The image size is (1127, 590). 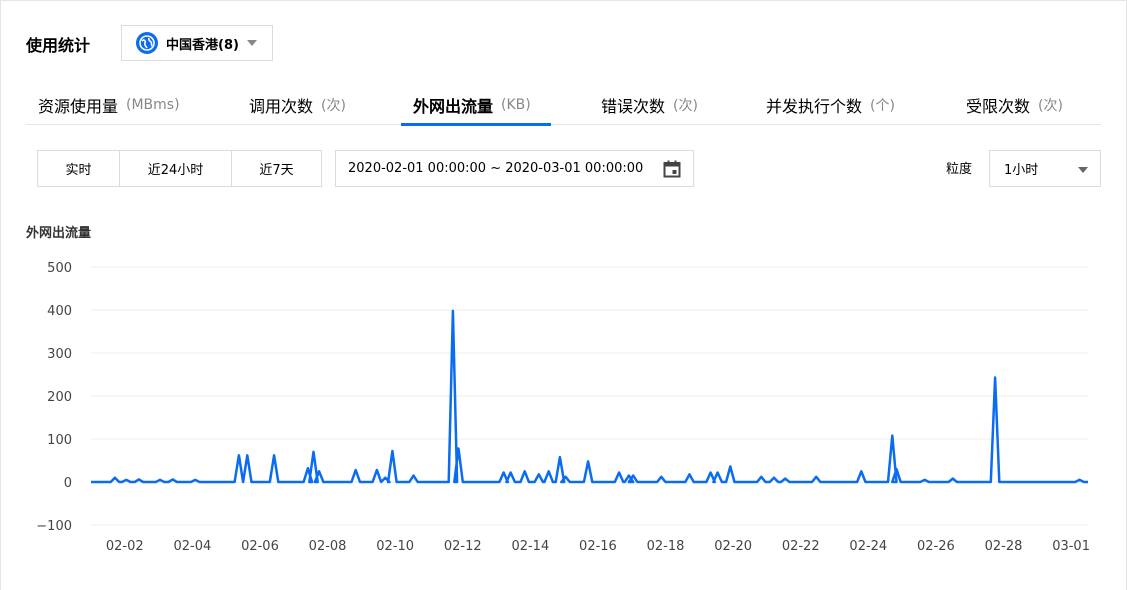 What do you see at coordinates (998, 106) in the screenshot?
I see `tab-label: 受限次数` at bounding box center [998, 106].